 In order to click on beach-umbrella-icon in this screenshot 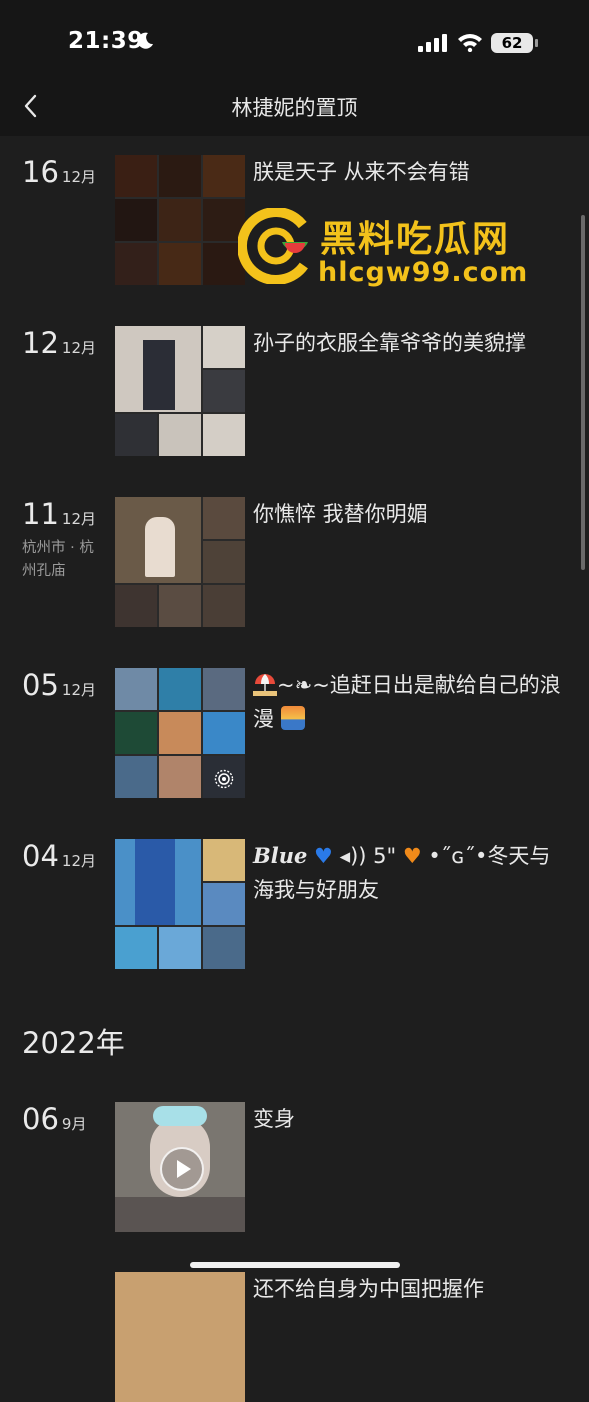, I will do `click(265, 684)`.